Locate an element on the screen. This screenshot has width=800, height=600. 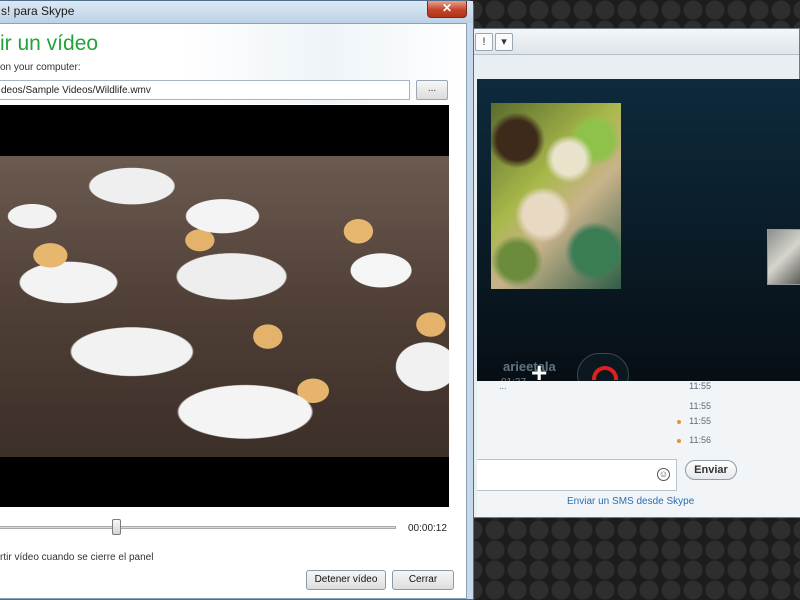
chat-time: 11:56 is located at coordinates (700, 440).